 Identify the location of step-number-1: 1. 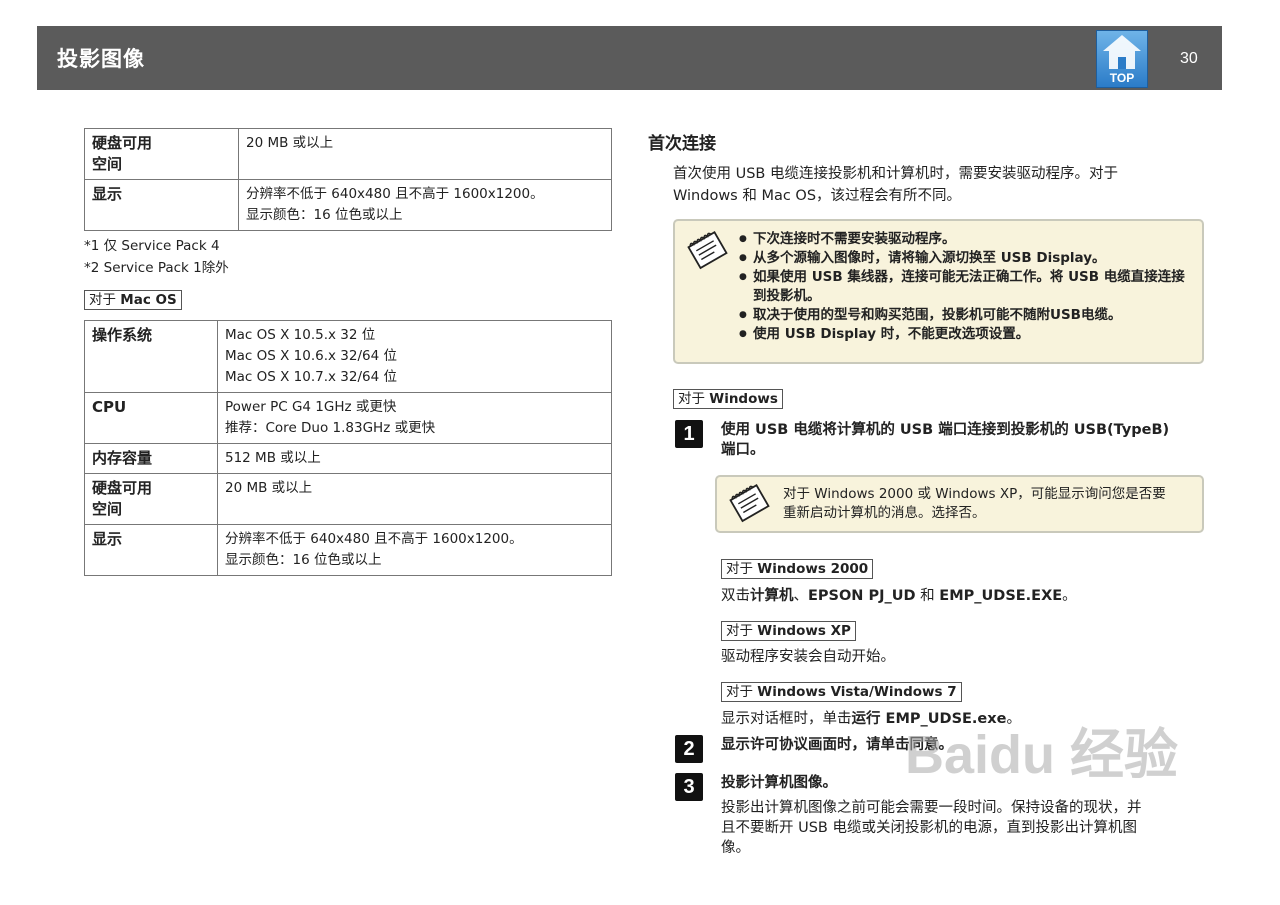
(689, 434).